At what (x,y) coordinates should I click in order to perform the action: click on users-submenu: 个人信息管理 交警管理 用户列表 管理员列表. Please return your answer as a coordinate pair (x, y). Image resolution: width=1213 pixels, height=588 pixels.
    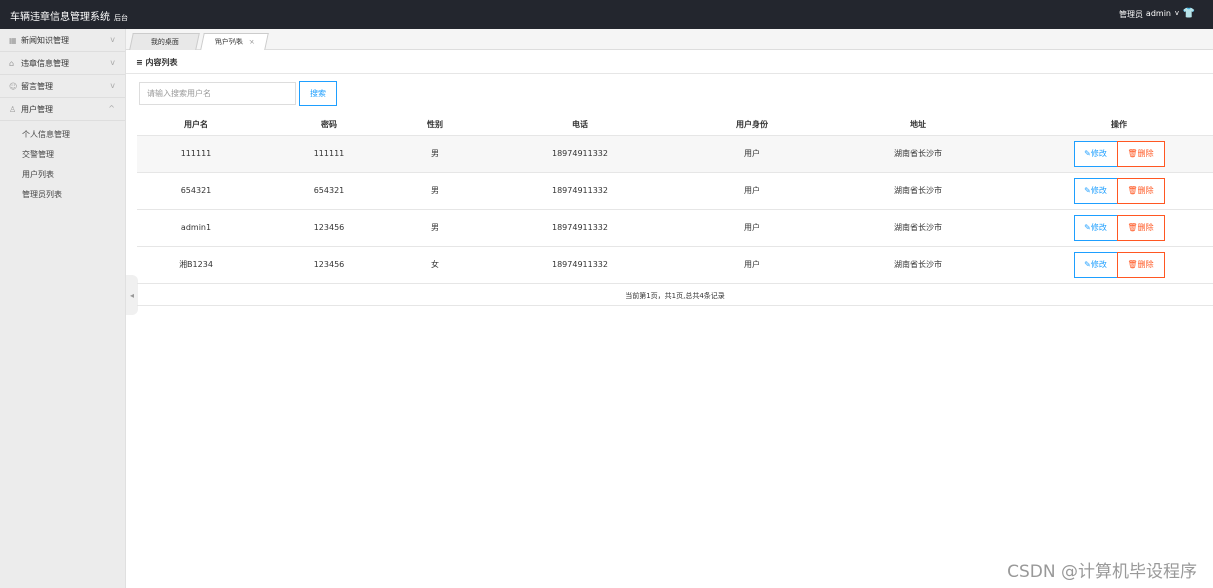
    Looking at the image, I should click on (62, 163).